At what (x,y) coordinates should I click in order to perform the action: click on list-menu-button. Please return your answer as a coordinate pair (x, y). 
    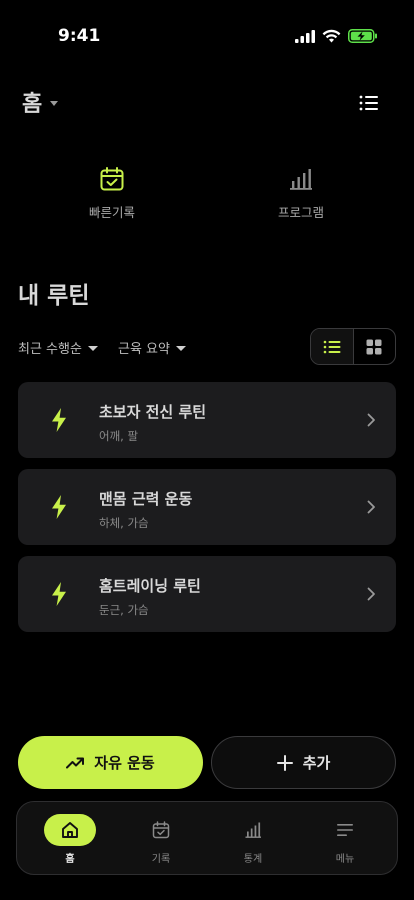
    Looking at the image, I should click on (370, 104).